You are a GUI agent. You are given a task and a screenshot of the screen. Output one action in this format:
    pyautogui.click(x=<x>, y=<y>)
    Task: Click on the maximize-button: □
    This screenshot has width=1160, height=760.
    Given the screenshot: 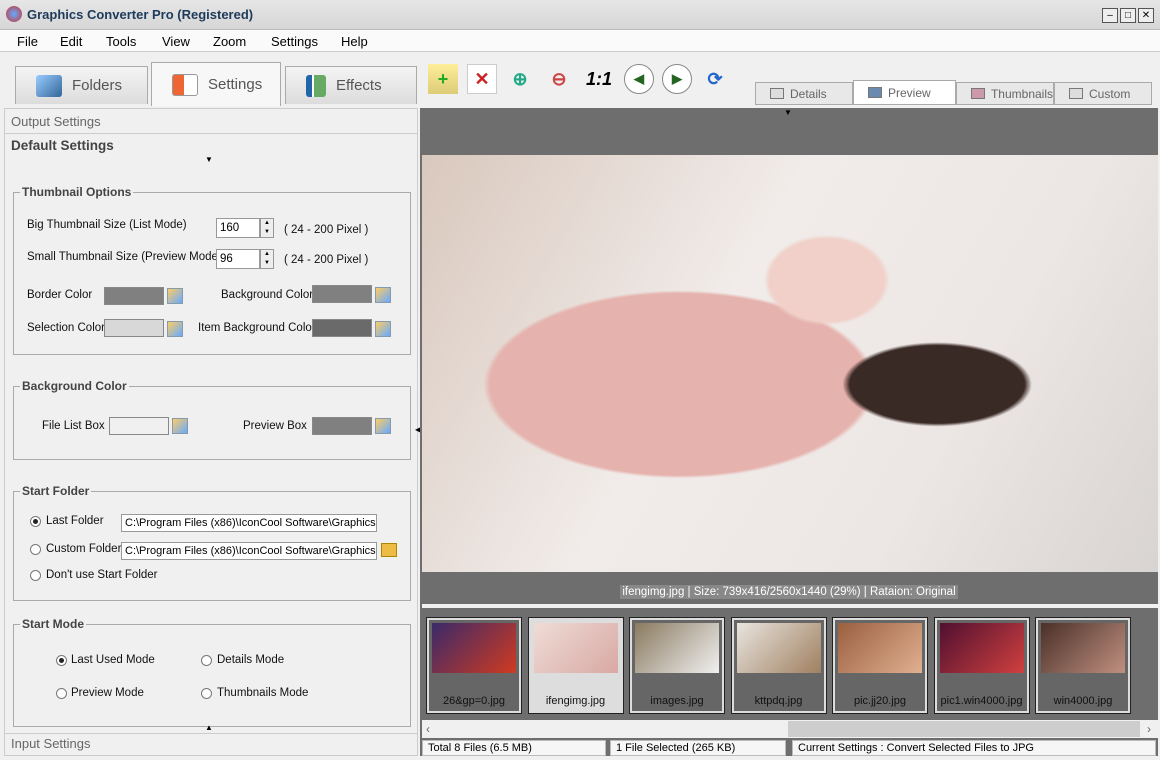 What is the action you would take?
    pyautogui.click(x=1128, y=15)
    